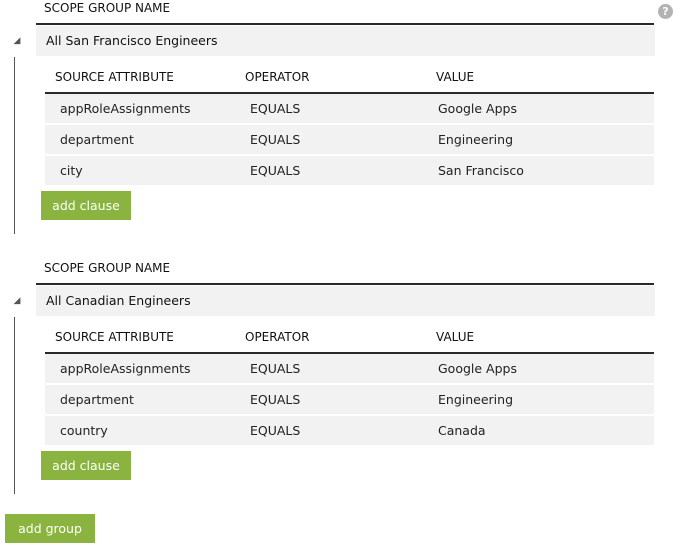 The width and height of the screenshot is (676, 549). Describe the element at coordinates (665, 11) in the screenshot. I see `help-icon: ?` at that location.